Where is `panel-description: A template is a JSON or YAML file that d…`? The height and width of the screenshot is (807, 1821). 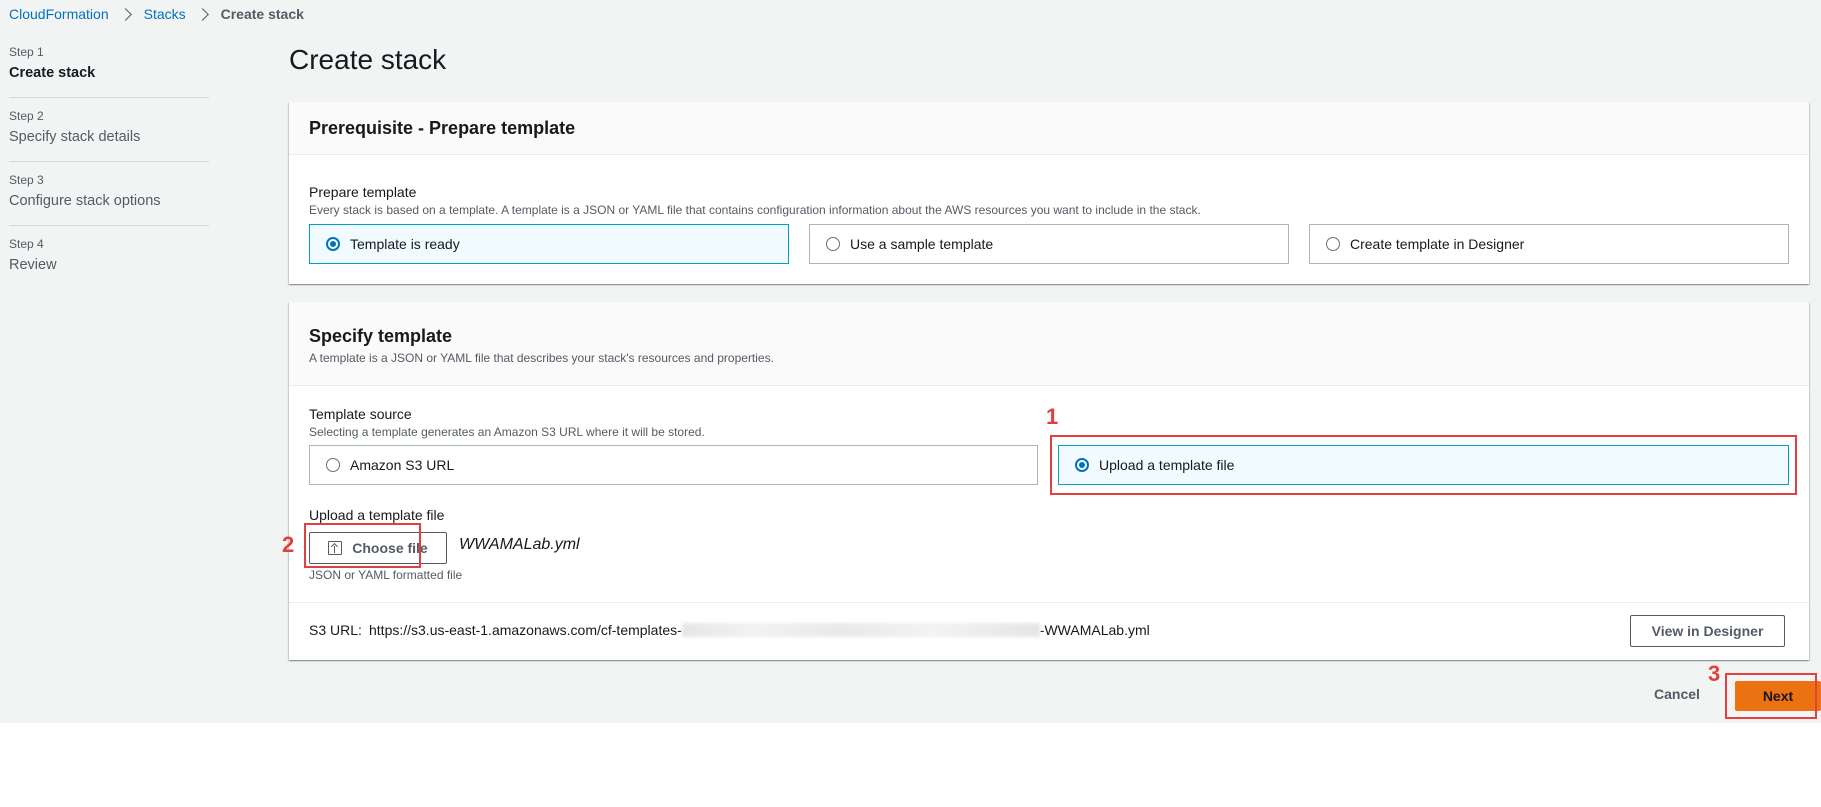
panel-description: A template is a JSON or YAML file that d… is located at coordinates (541, 358).